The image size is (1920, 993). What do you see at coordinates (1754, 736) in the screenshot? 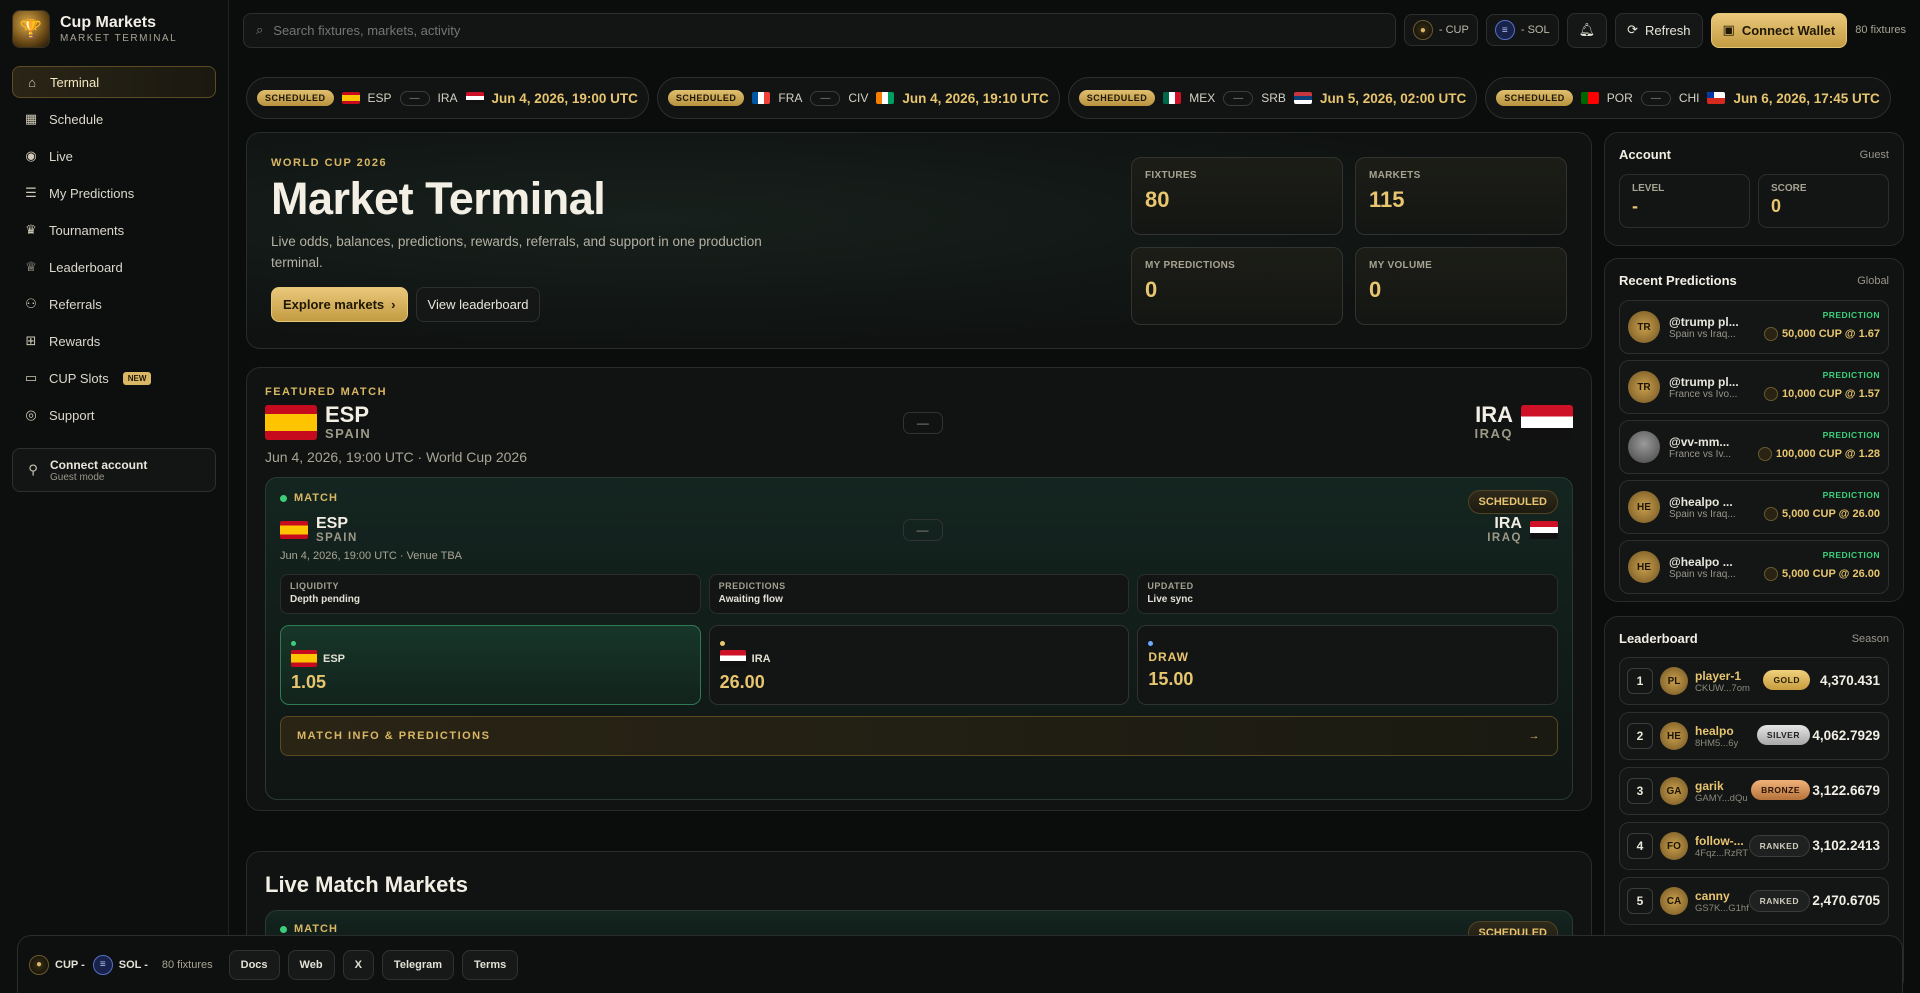
I see `leaderboard-row: 2 HE healpo 8HM5...6y SILVER 4,062.7929` at bounding box center [1754, 736].